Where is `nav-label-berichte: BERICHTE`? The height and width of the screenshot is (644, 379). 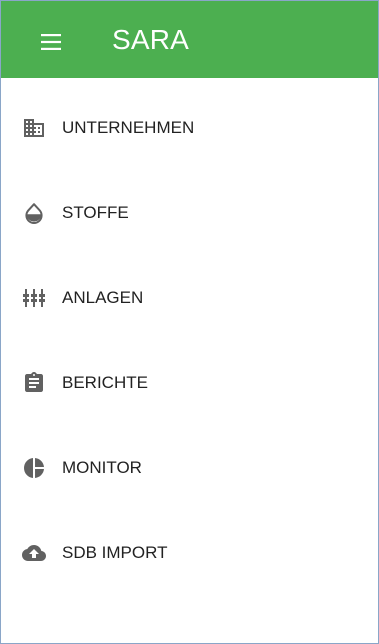 nav-label-berichte: BERICHTE is located at coordinates (105, 382).